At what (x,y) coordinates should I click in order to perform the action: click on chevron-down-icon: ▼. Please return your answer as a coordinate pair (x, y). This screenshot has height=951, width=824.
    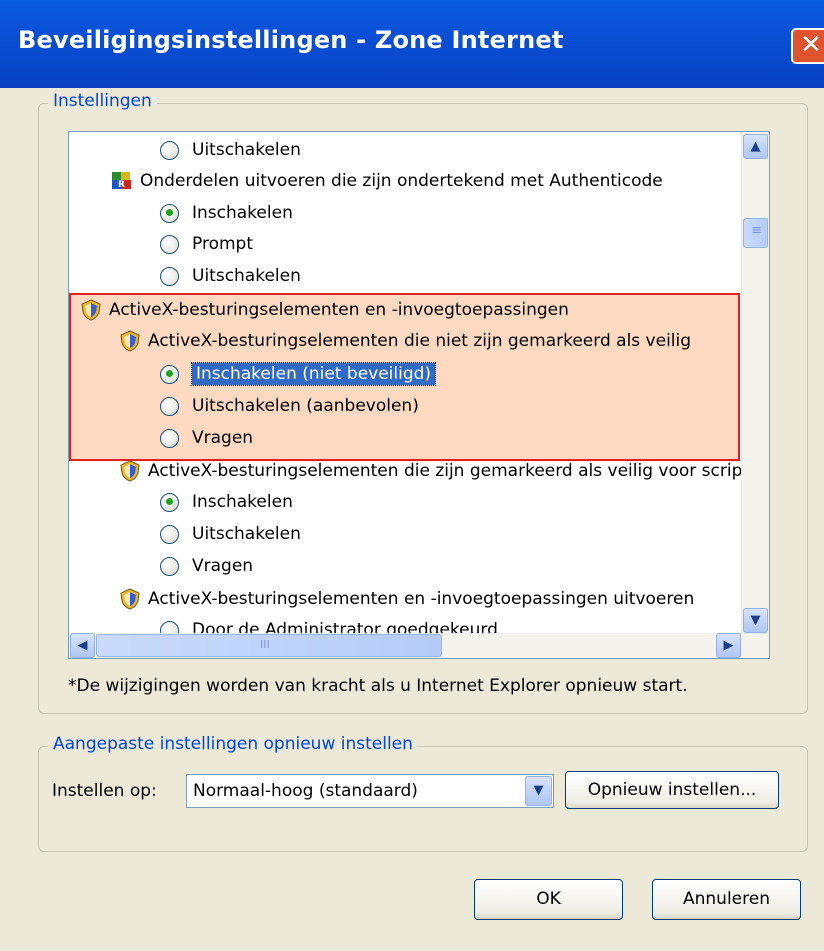
    Looking at the image, I should click on (538, 791).